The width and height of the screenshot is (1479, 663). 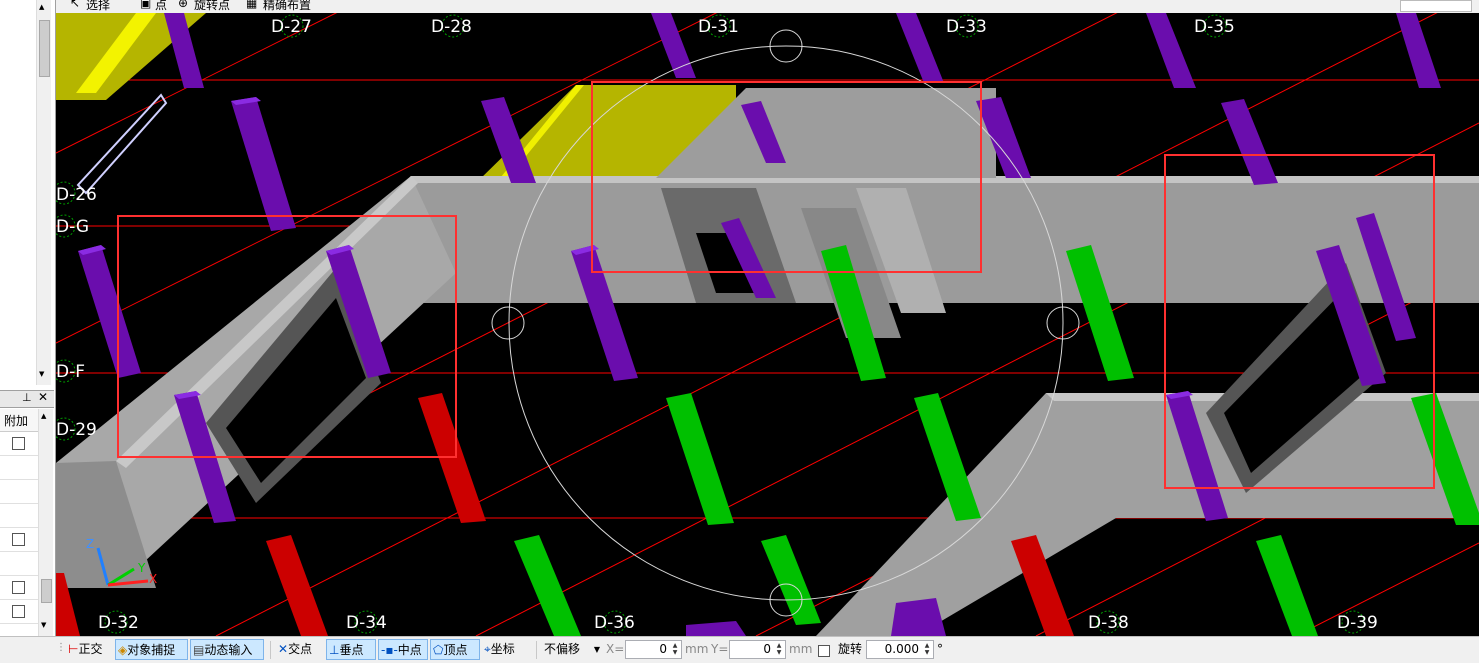 I want to click on rotate-label: 旋转, so click(x=850, y=649).